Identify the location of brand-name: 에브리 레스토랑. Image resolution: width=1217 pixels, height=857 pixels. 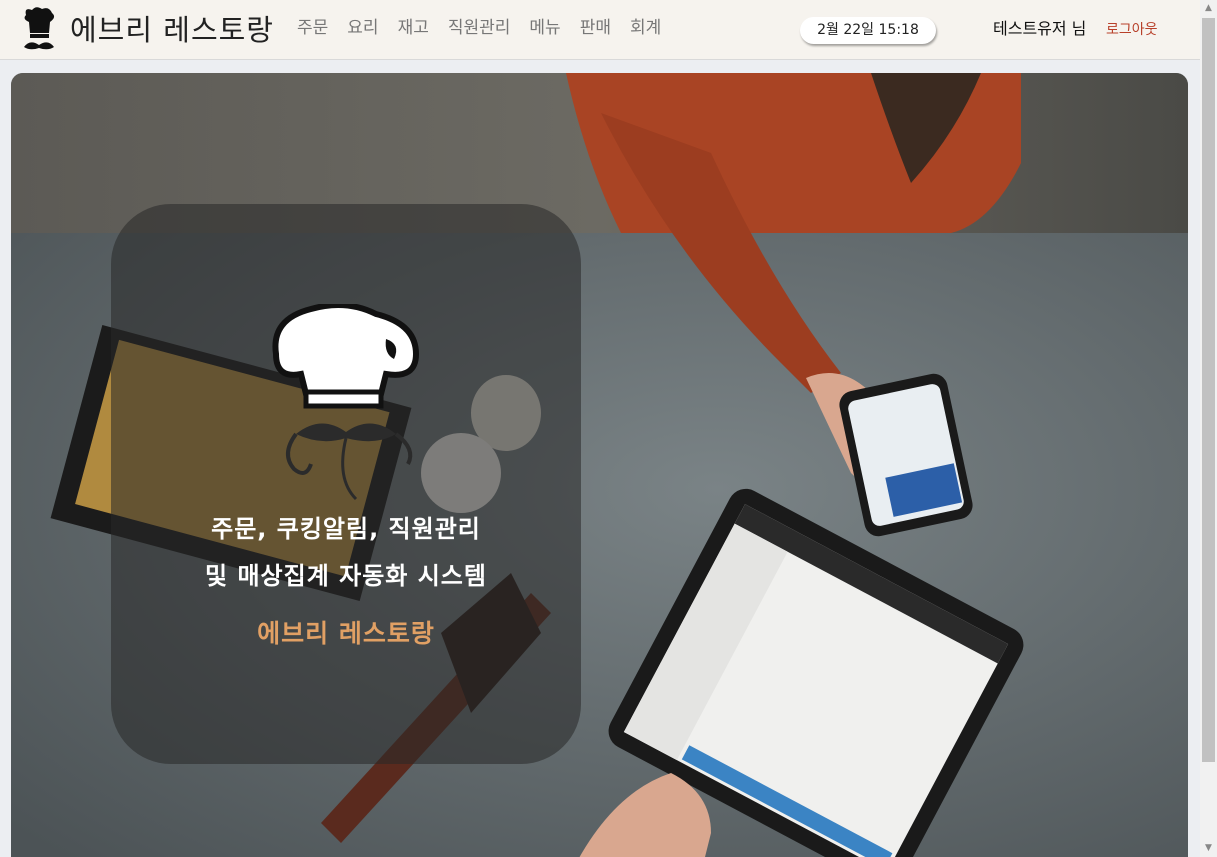
(172, 30).